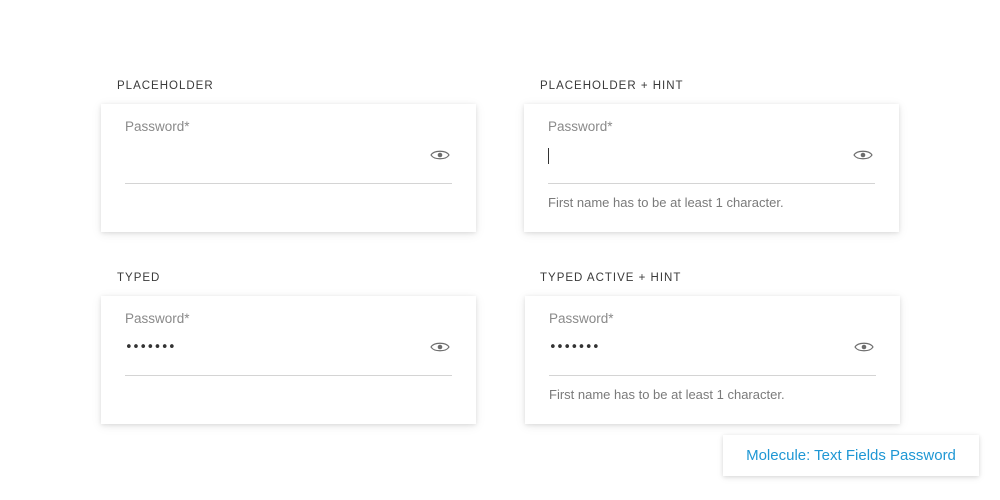 The image size is (1000, 500). What do you see at coordinates (165, 86) in the screenshot?
I see `section-title-placeholder: PLACEHOLDER` at bounding box center [165, 86].